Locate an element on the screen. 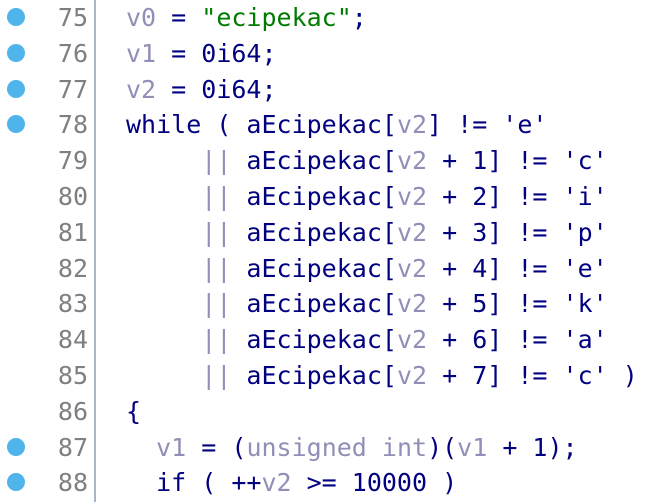 The width and height of the screenshot is (670, 502). code-text: || aEcipekac[v2 + 3] != 'p' is located at coordinates (367, 233).